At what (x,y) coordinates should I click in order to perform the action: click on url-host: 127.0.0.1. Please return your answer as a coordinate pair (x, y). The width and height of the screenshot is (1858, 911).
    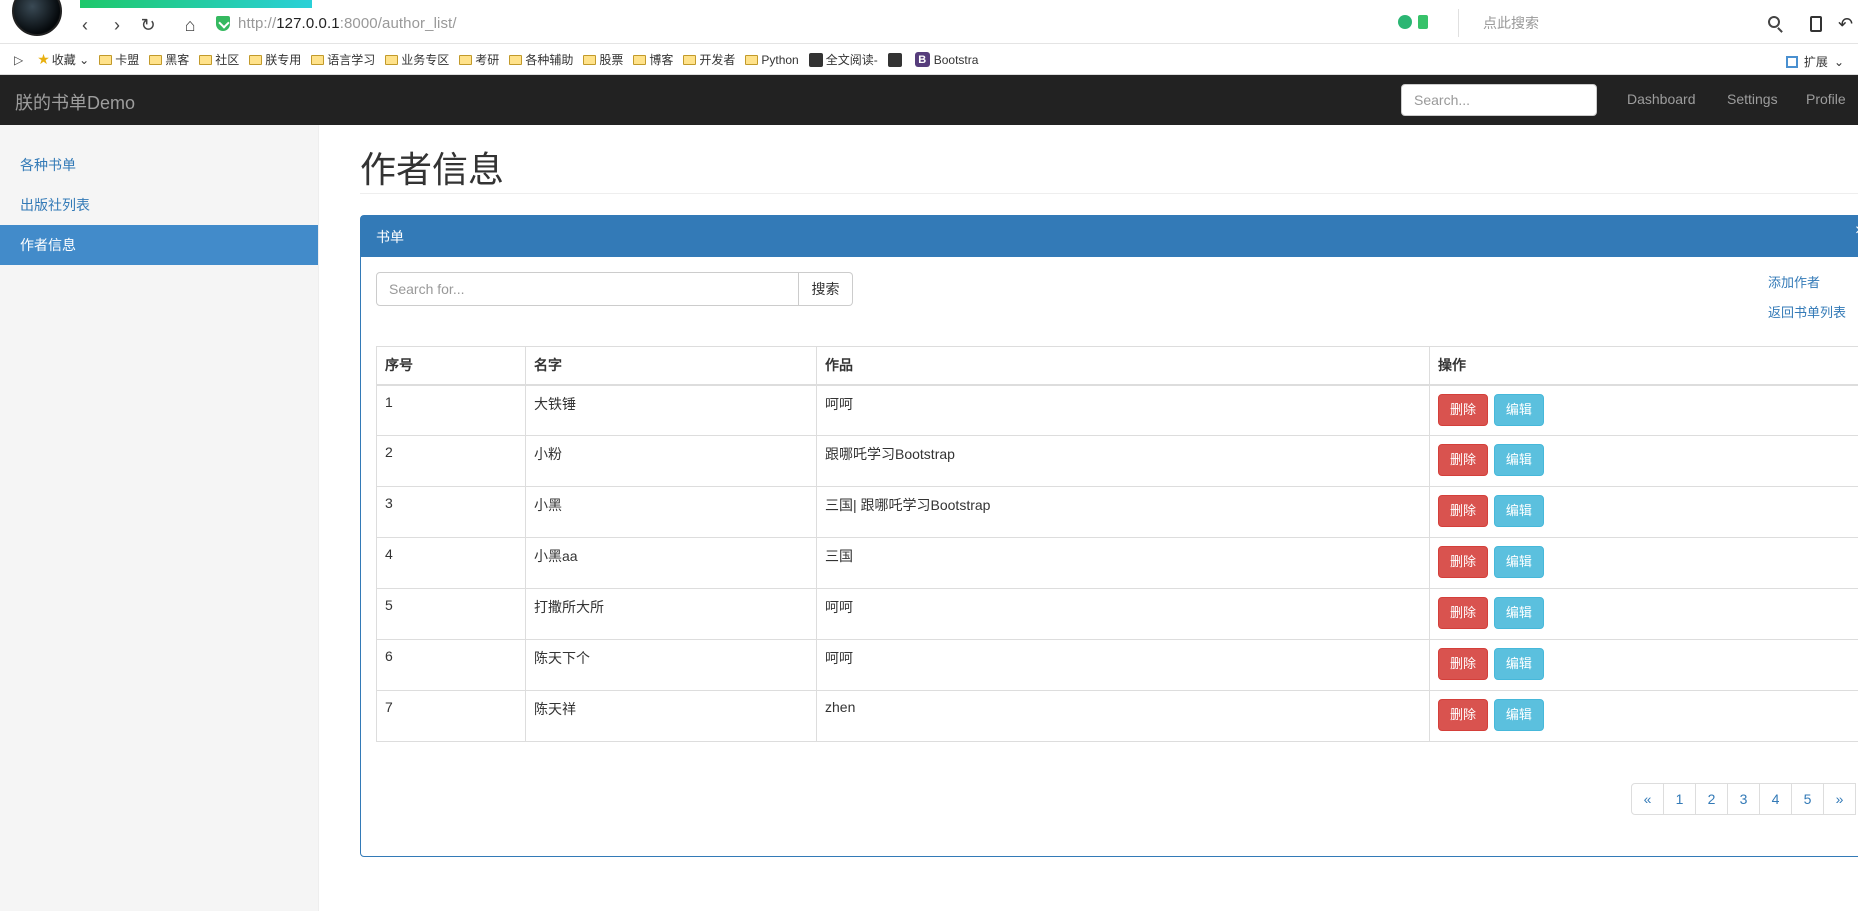
    Looking at the image, I should click on (308, 23).